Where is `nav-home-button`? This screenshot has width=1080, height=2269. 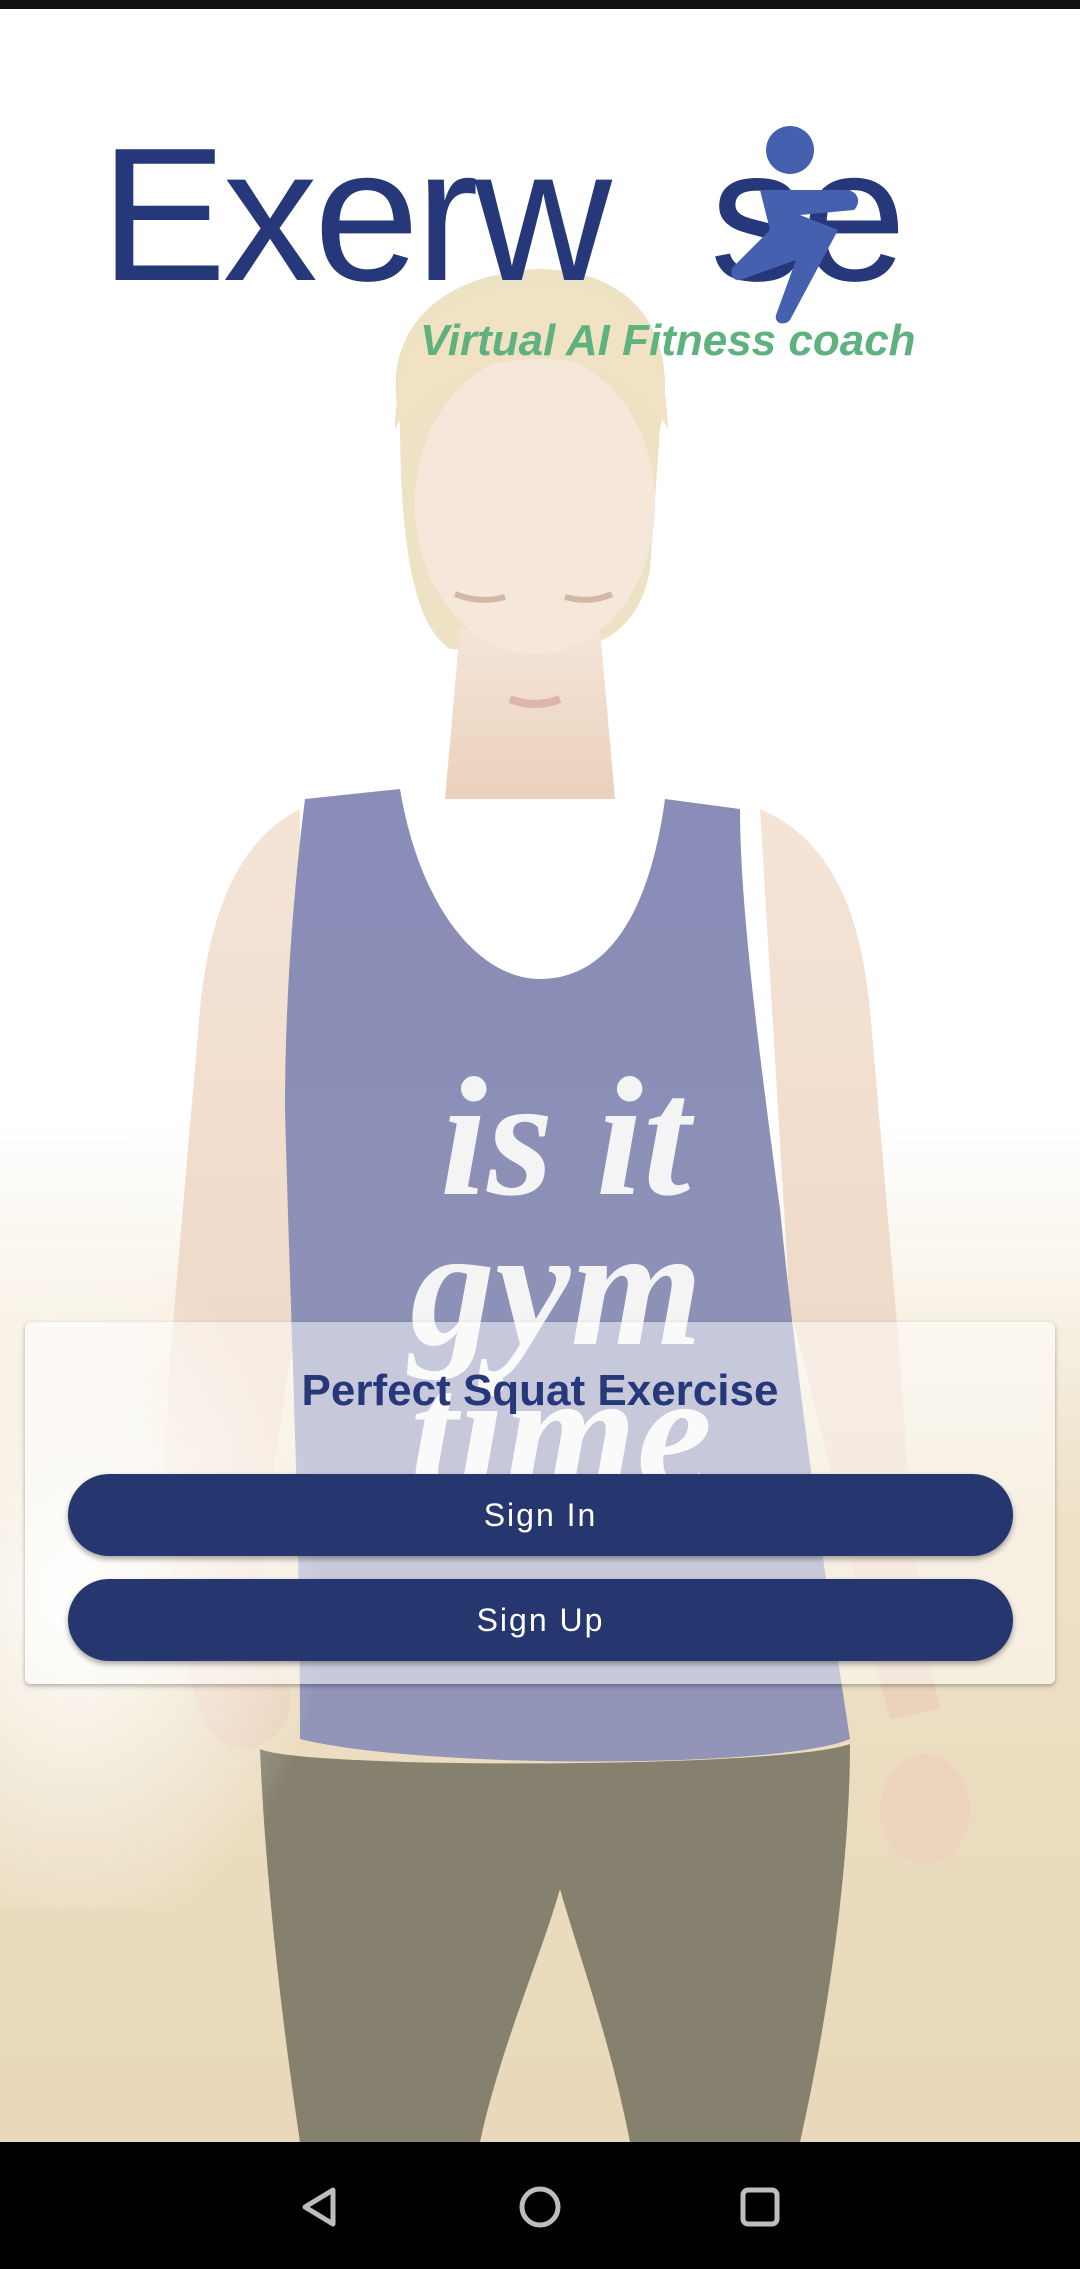 nav-home-button is located at coordinates (540, 2207).